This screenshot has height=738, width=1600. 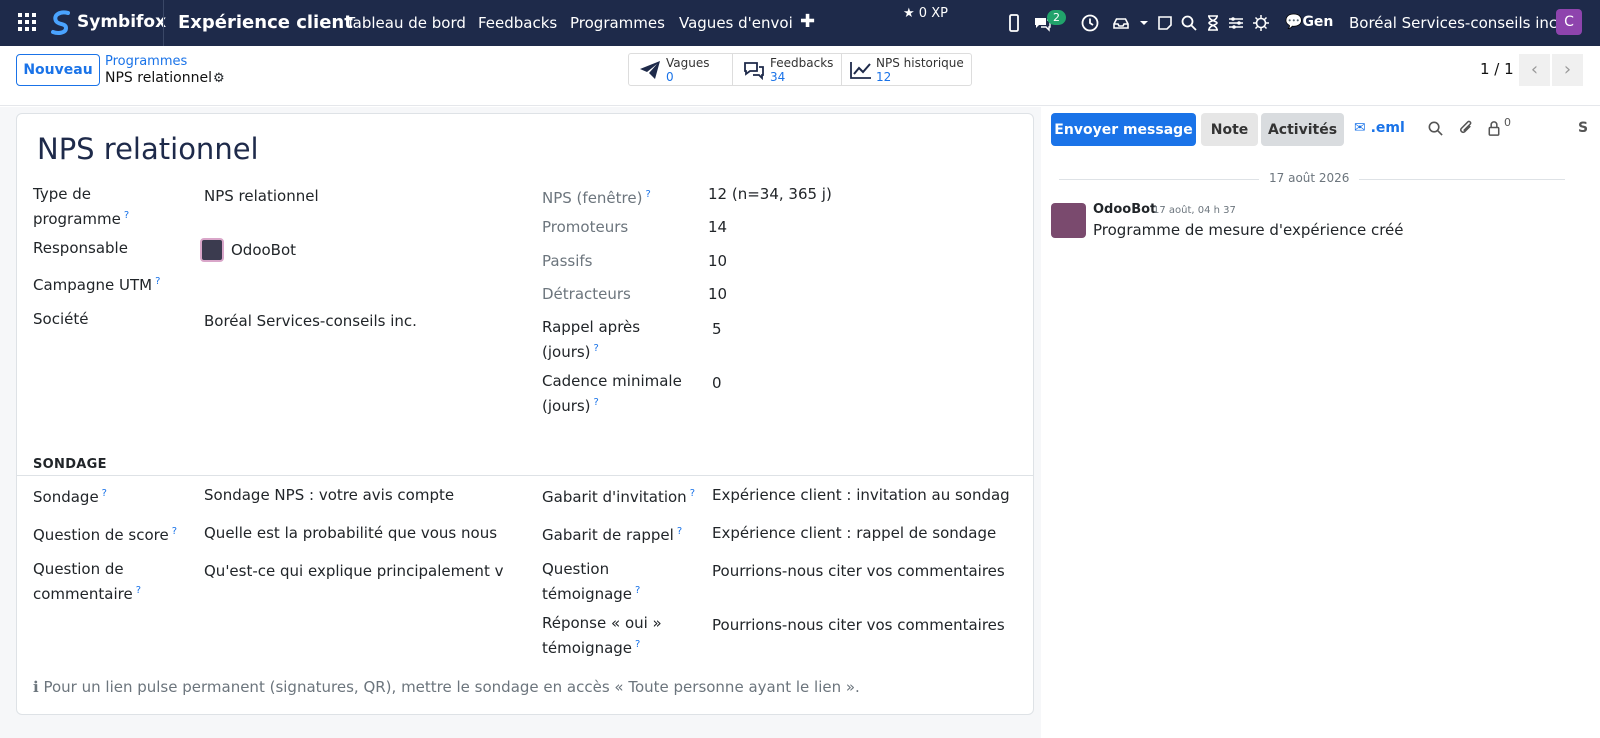 What do you see at coordinates (681, 69) in the screenshot?
I see `stat-button-waves: Vagues 0` at bounding box center [681, 69].